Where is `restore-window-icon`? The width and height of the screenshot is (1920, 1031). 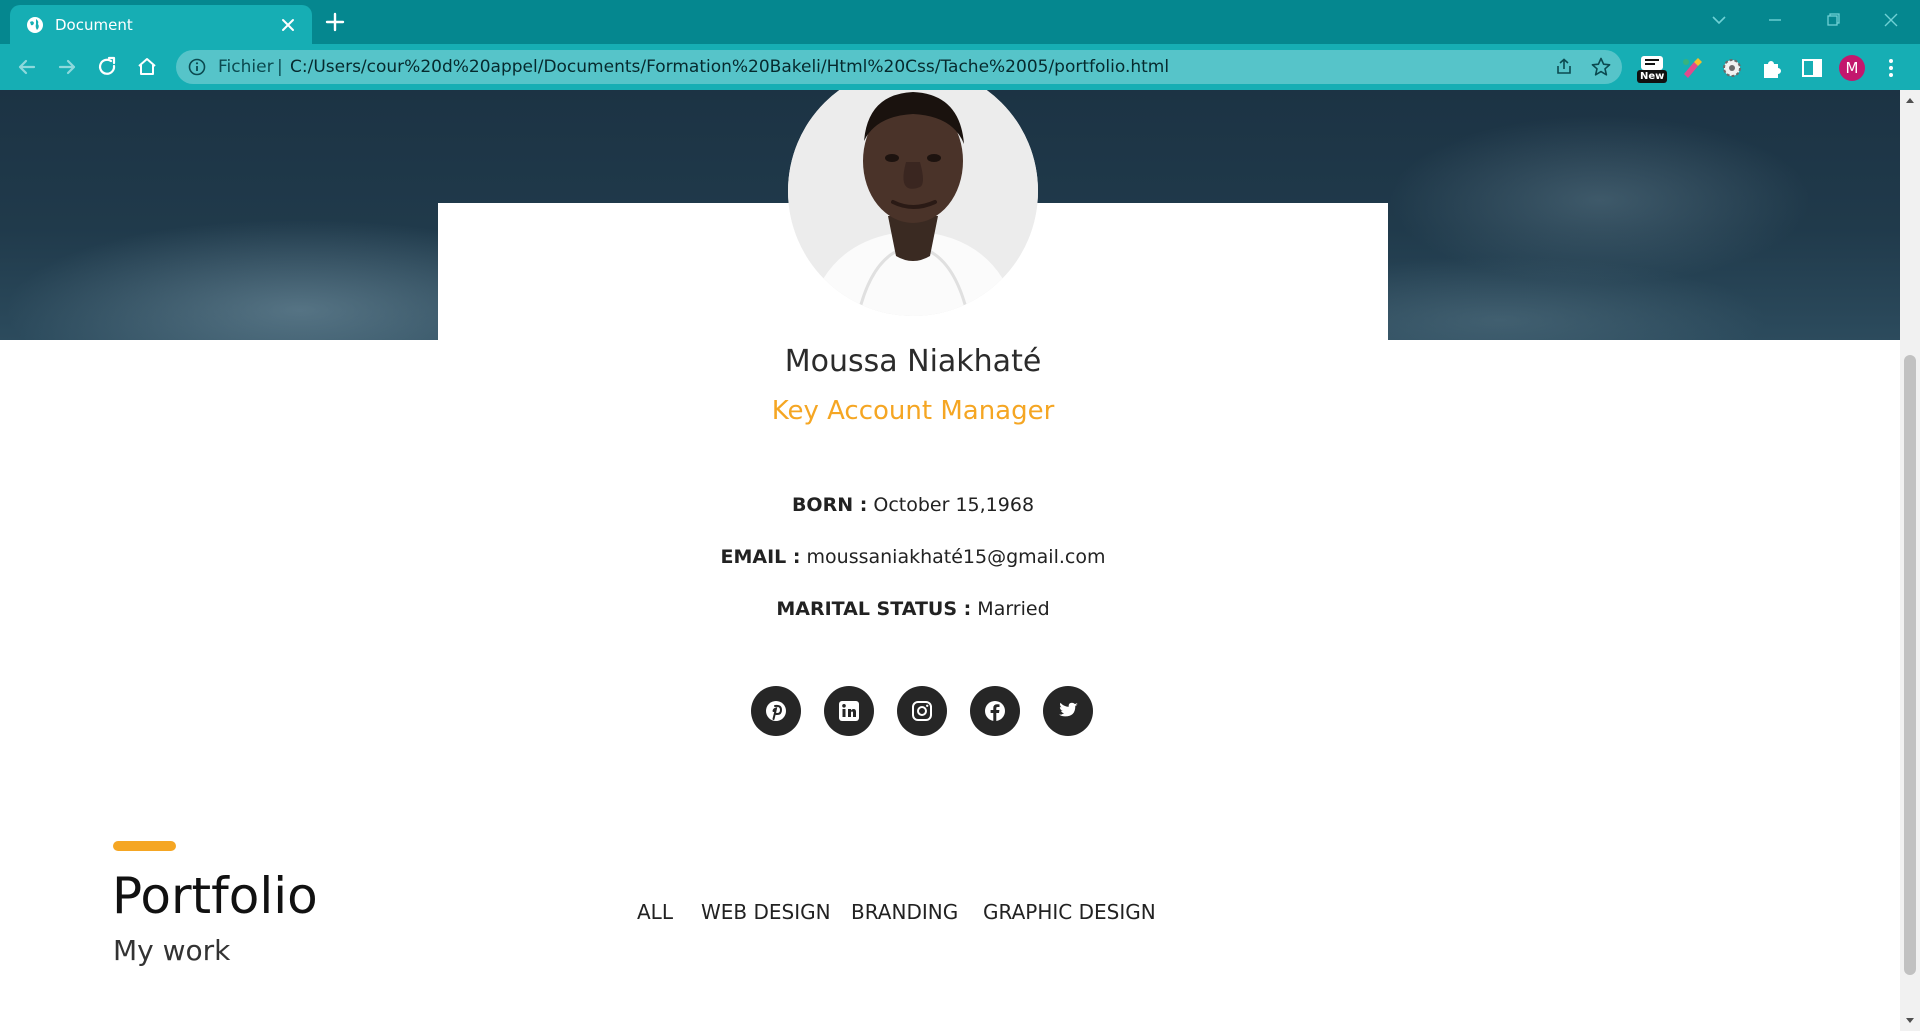
restore-window-icon is located at coordinates (1833, 20).